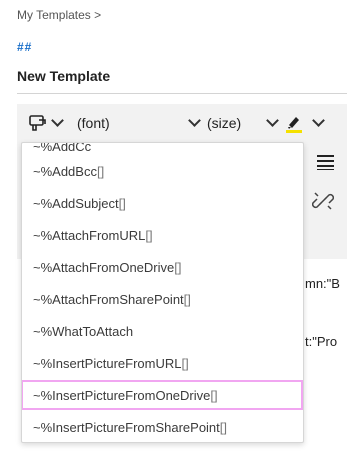 The height and width of the screenshot is (456, 356). I want to click on dropdown-item-cut-off: ~%AddCc, so click(162, 148).